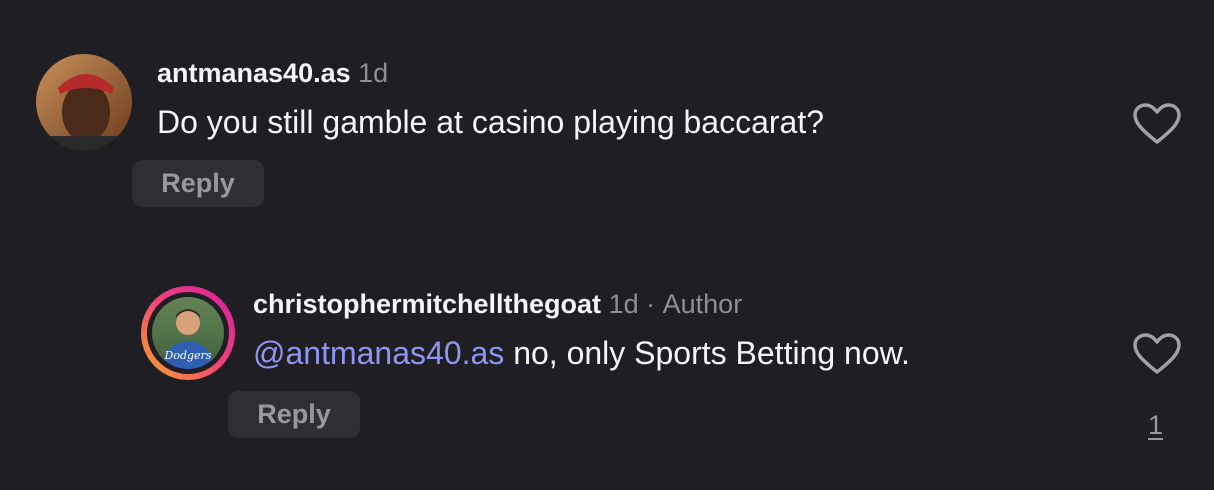 Image resolution: width=1214 pixels, height=490 pixels. I want to click on replier-avatar: Dodgers, so click(188, 333).